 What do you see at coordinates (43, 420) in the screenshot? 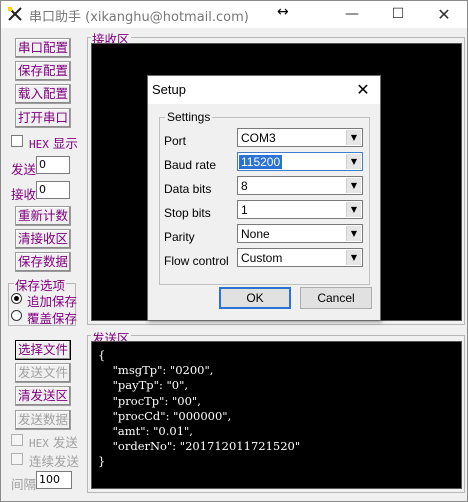
I see `send-data-button: 发送数据` at bounding box center [43, 420].